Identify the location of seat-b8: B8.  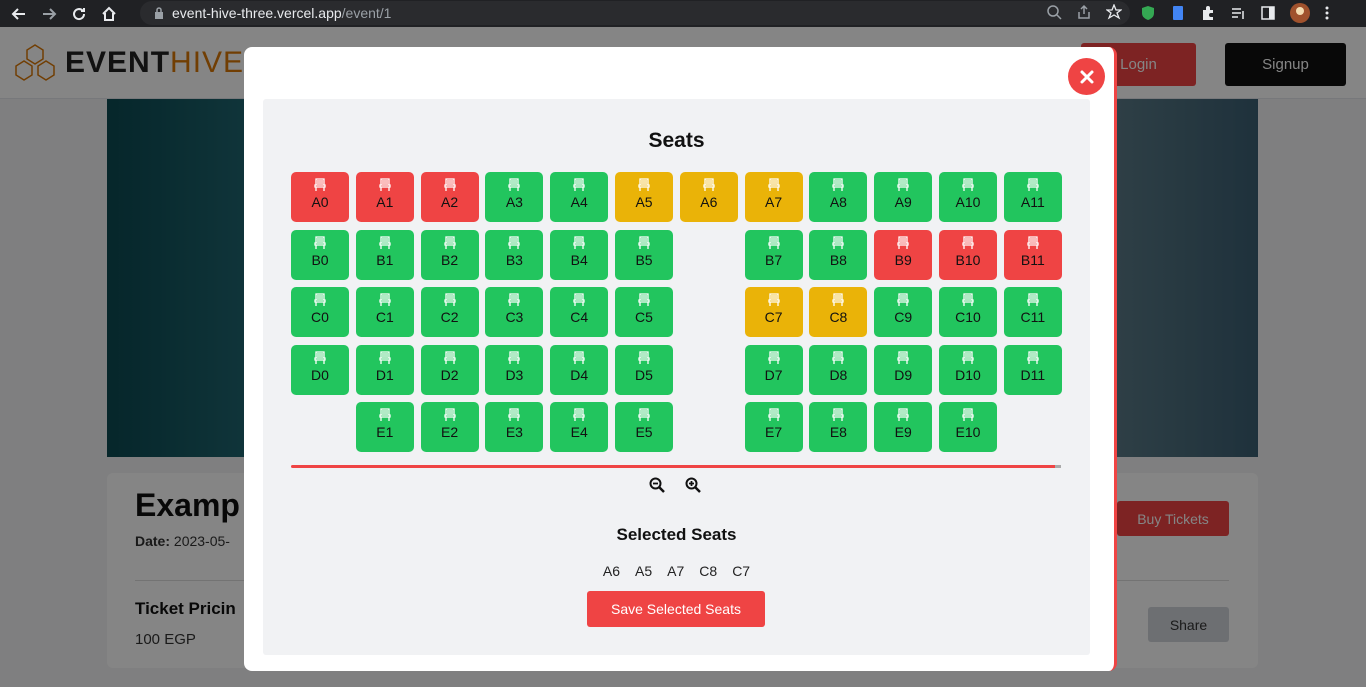
(838, 254).